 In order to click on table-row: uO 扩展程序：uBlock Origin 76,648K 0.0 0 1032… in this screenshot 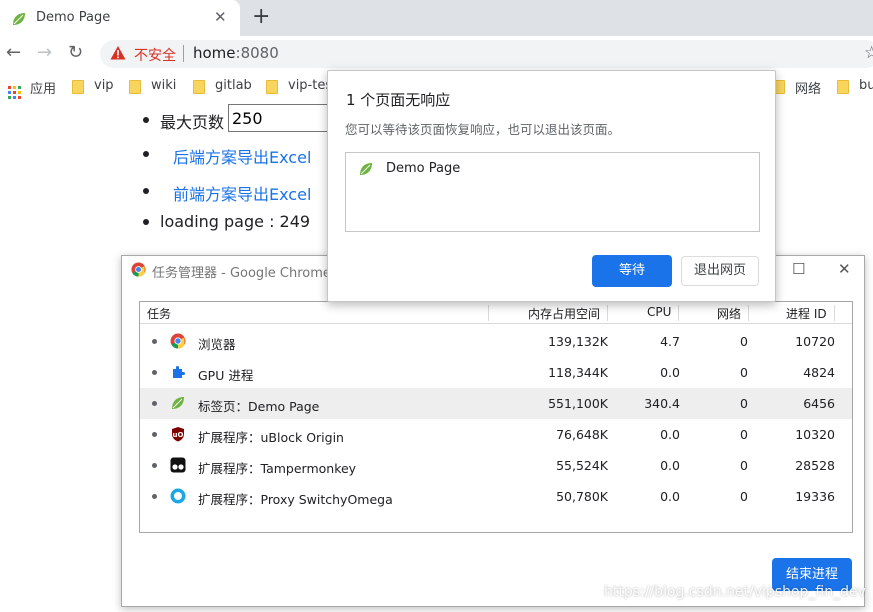, I will do `click(496, 434)`.